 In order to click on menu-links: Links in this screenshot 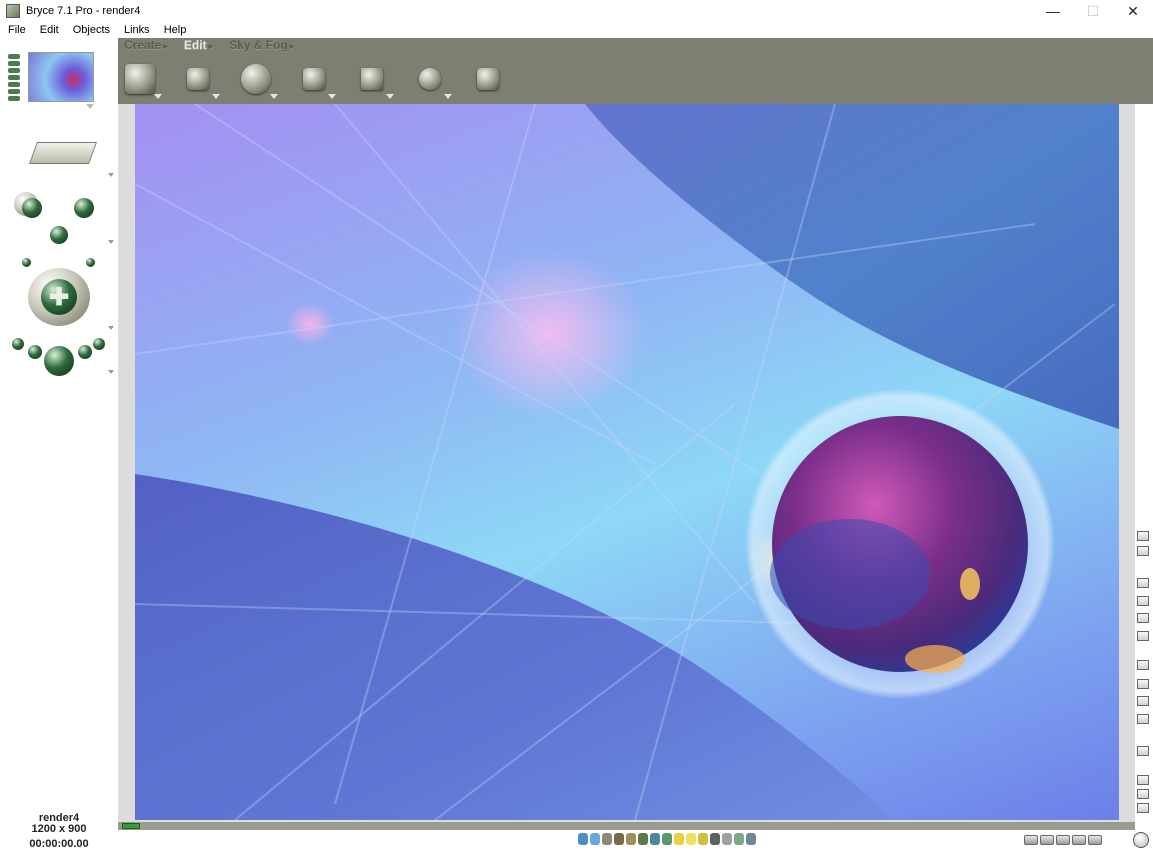, I will do `click(136, 30)`.